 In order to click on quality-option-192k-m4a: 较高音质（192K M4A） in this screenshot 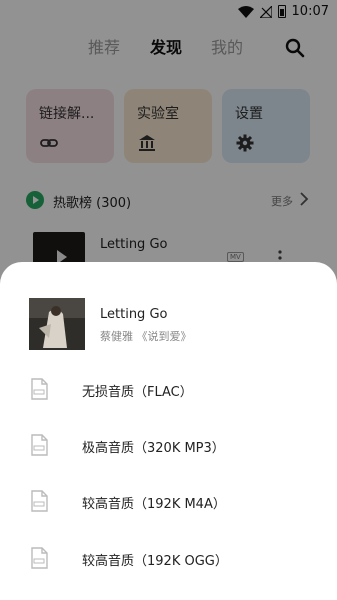, I will do `click(168, 502)`.